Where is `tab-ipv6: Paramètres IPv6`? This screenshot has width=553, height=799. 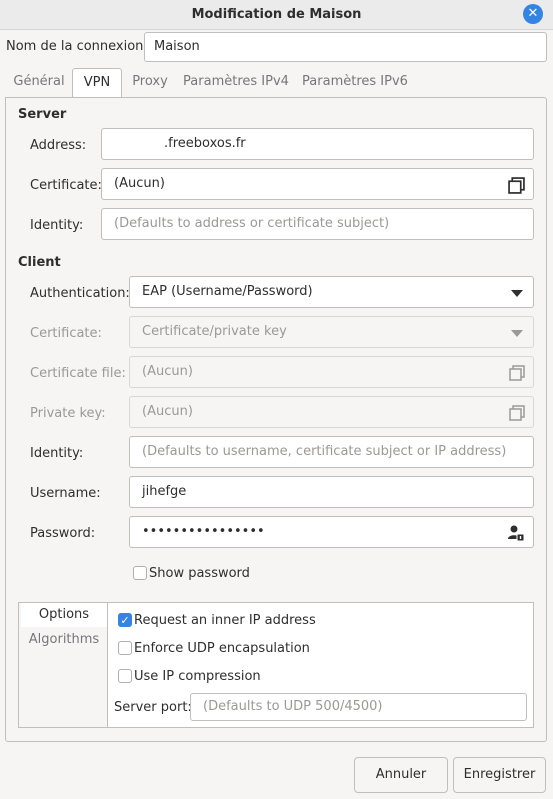 tab-ipv6: Paramètres IPv6 is located at coordinates (355, 82).